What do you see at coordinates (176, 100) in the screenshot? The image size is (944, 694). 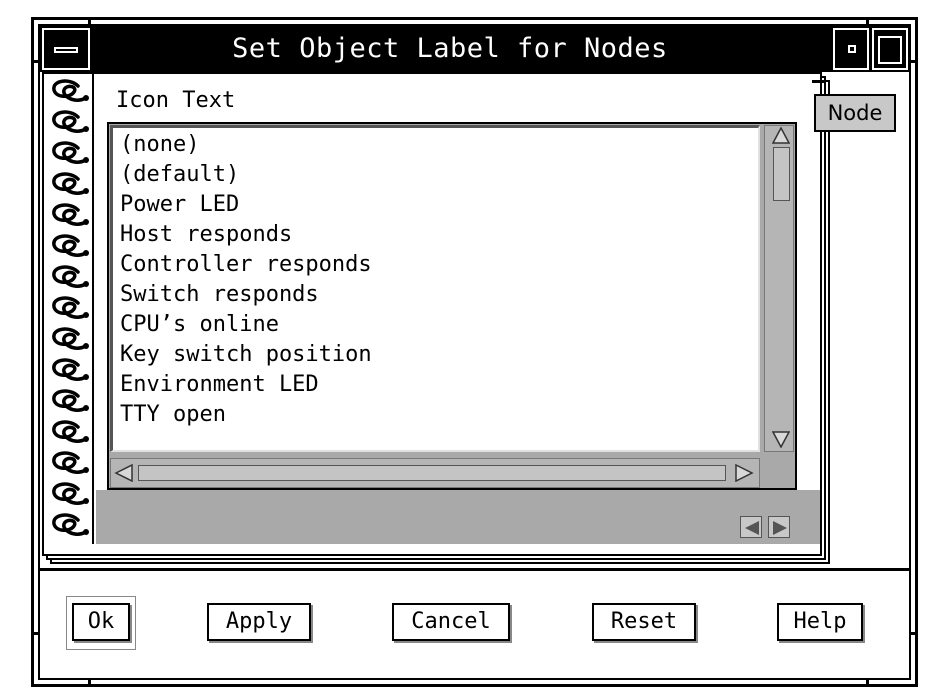 I see `page-label: Icon Text` at bounding box center [176, 100].